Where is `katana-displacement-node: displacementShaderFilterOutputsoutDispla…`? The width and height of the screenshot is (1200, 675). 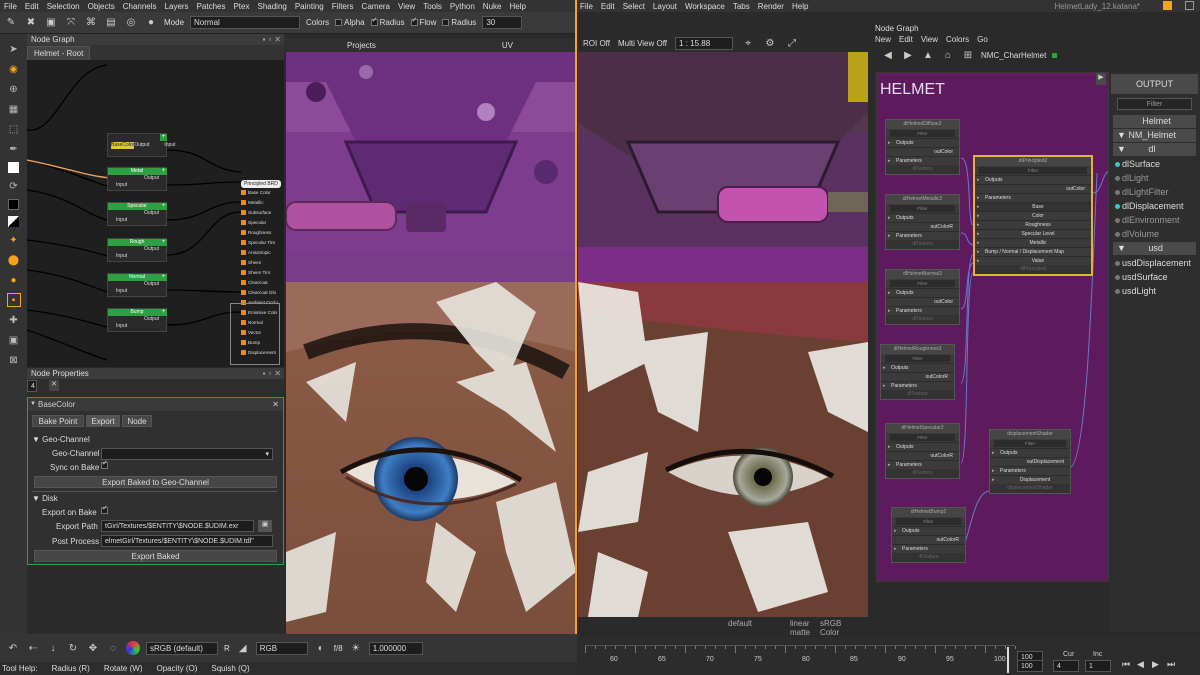
katana-displacement-node: displacementShaderFilterOutputsoutDispla… is located at coordinates (1030, 461).